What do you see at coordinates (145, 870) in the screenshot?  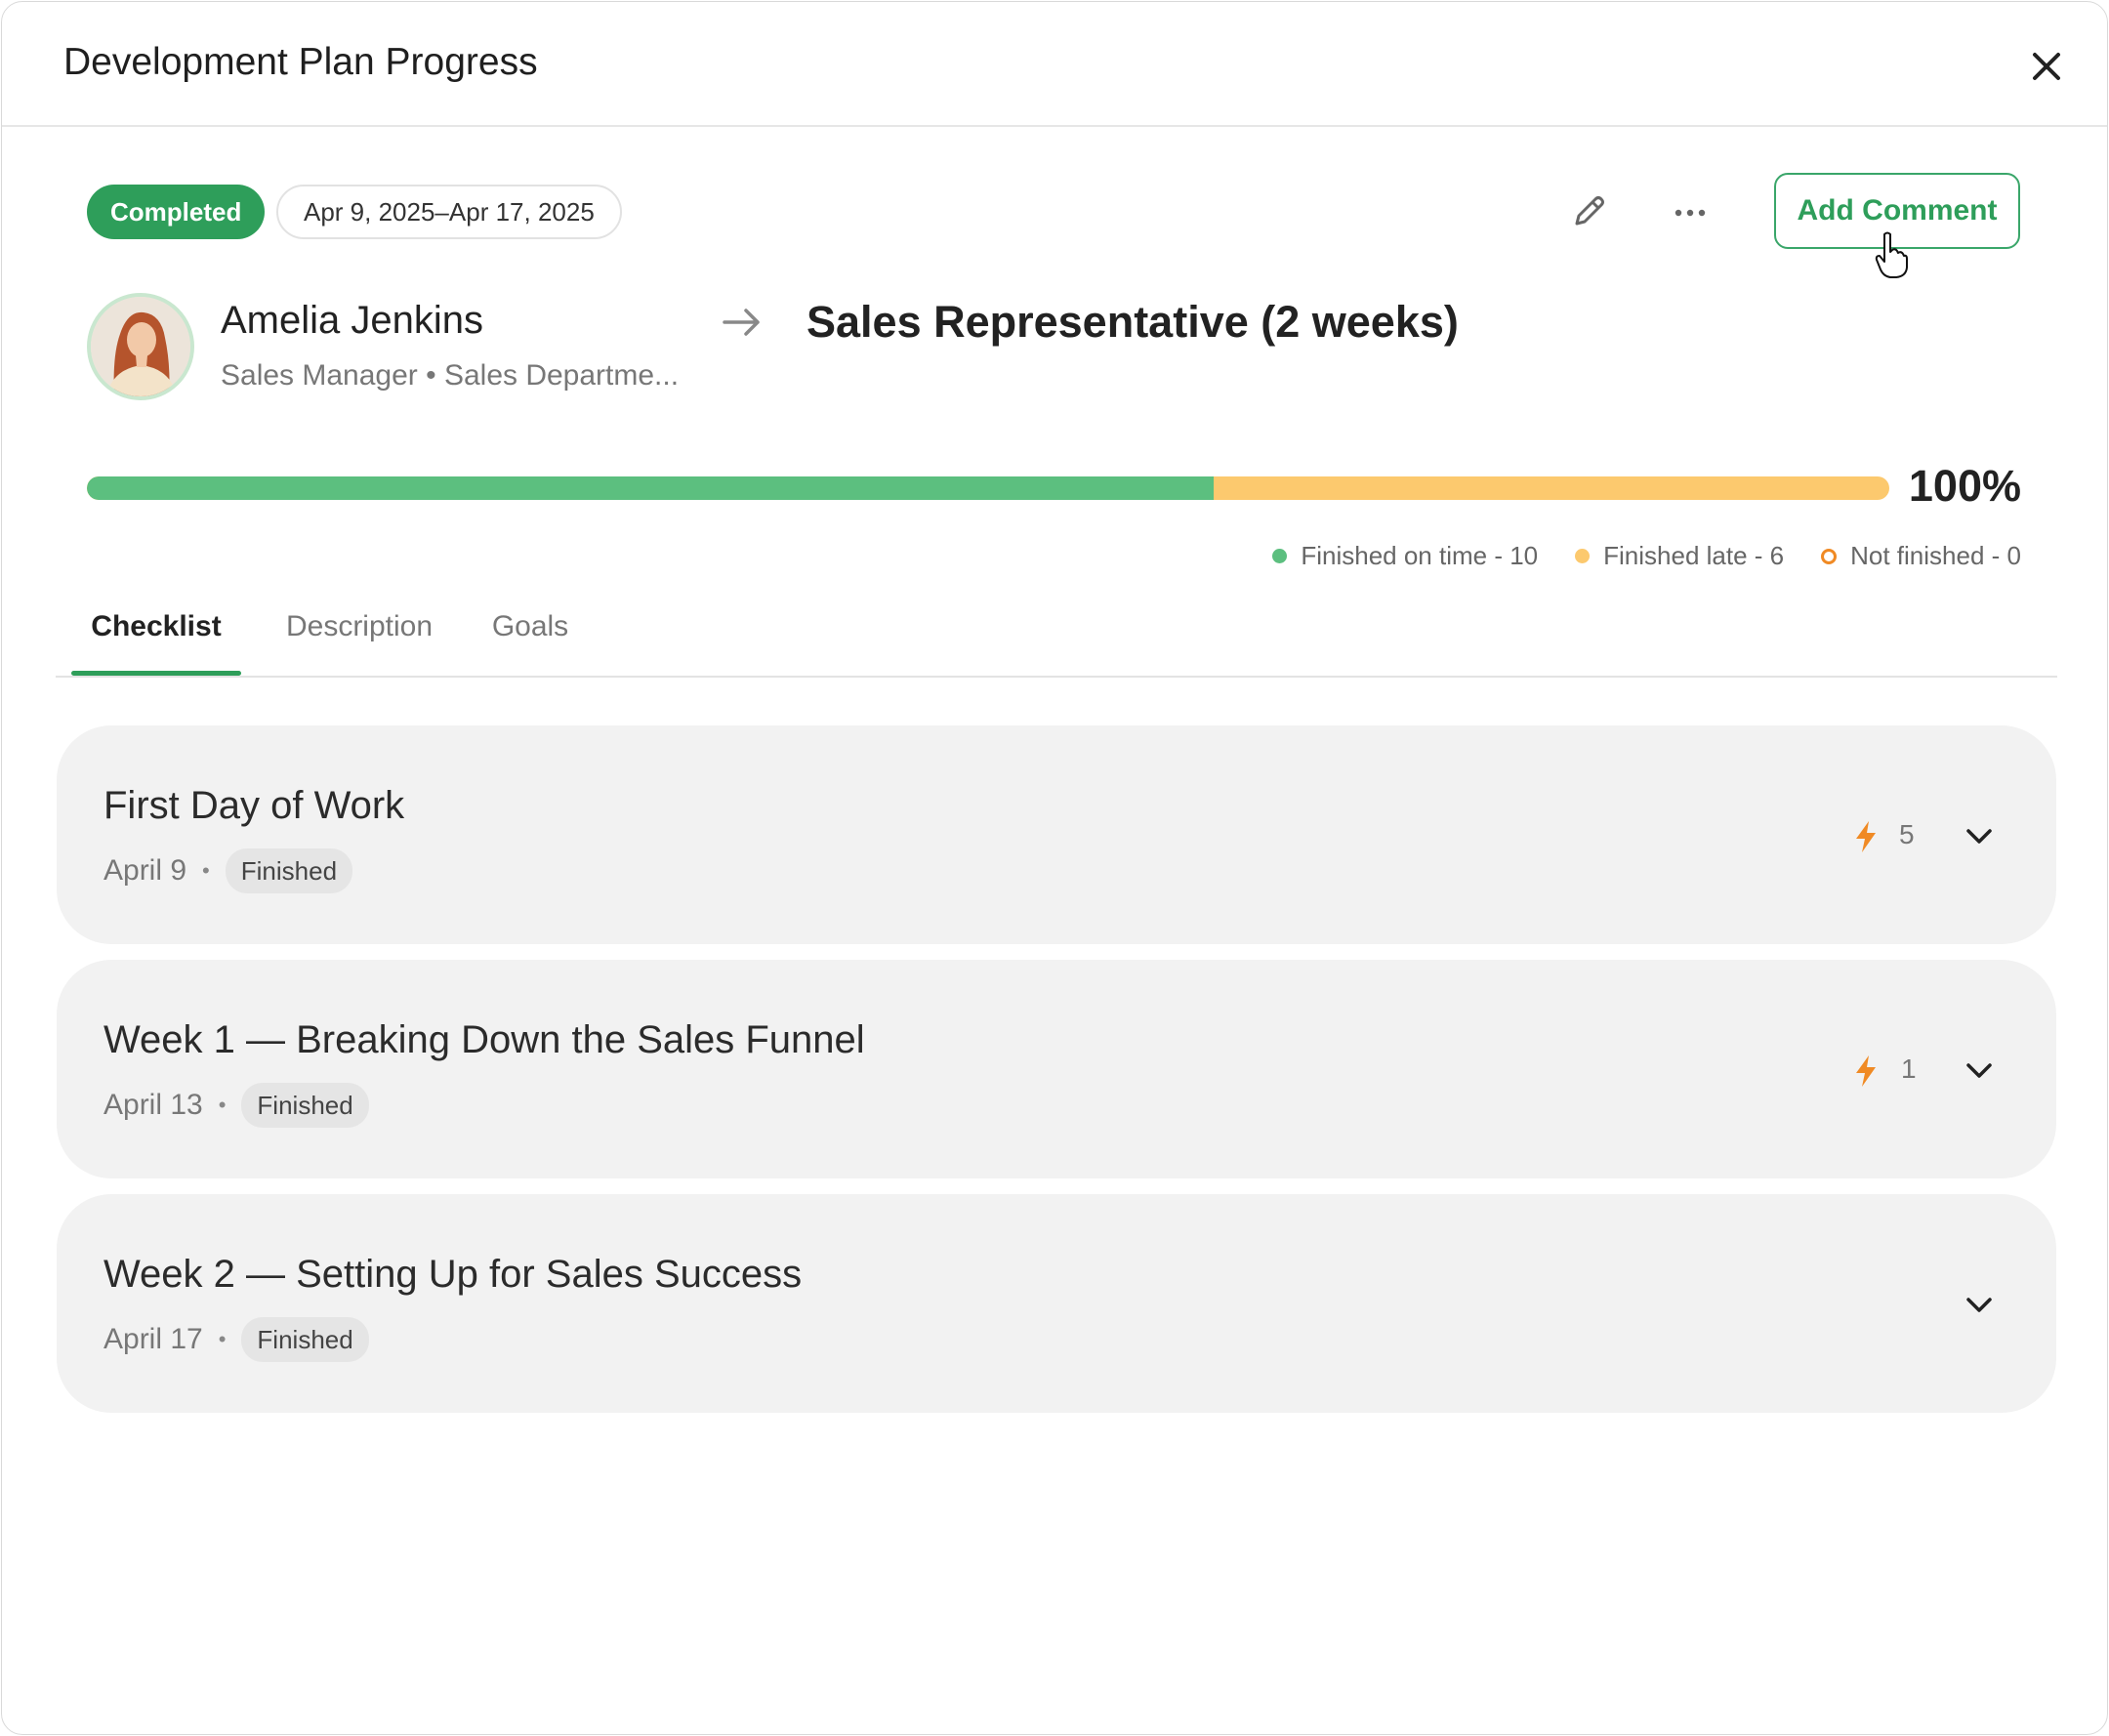 I see `checklist-item-date: April 9` at bounding box center [145, 870].